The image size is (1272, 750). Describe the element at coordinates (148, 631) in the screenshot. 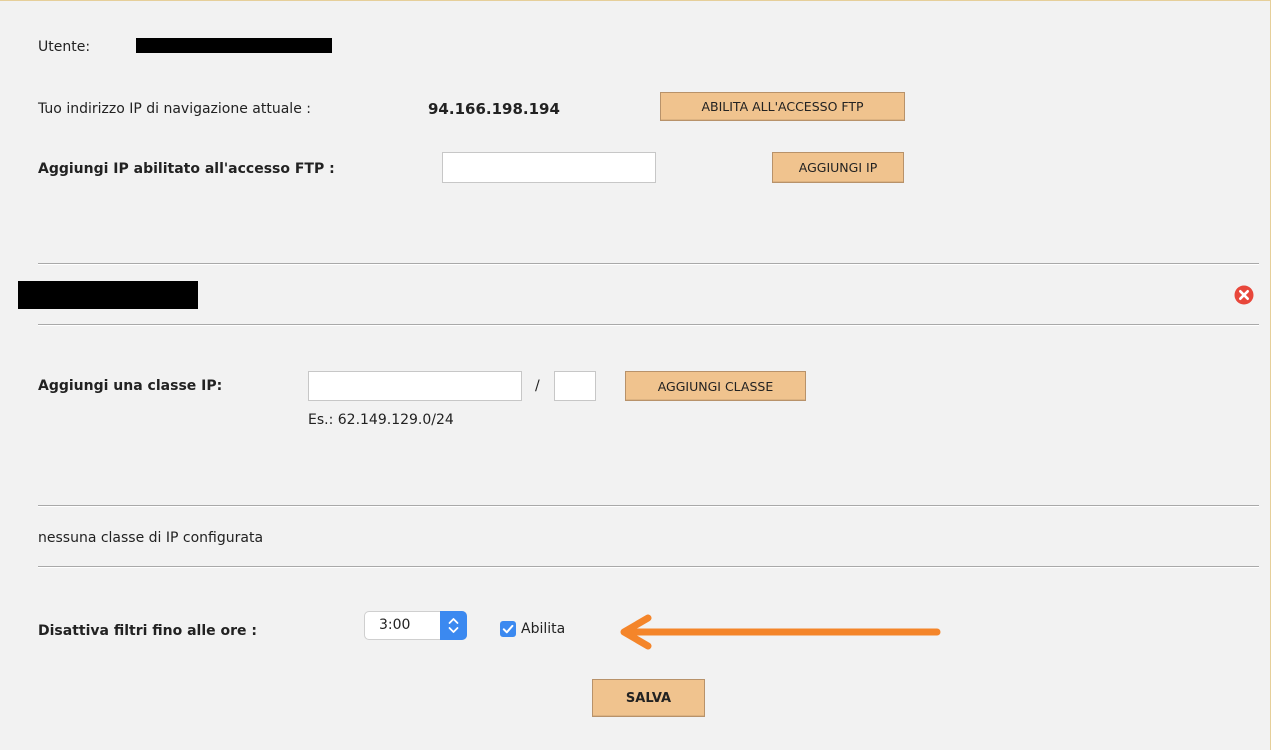

I see `disable-filters-label: Disattiva filtri fino alle ore :` at that location.